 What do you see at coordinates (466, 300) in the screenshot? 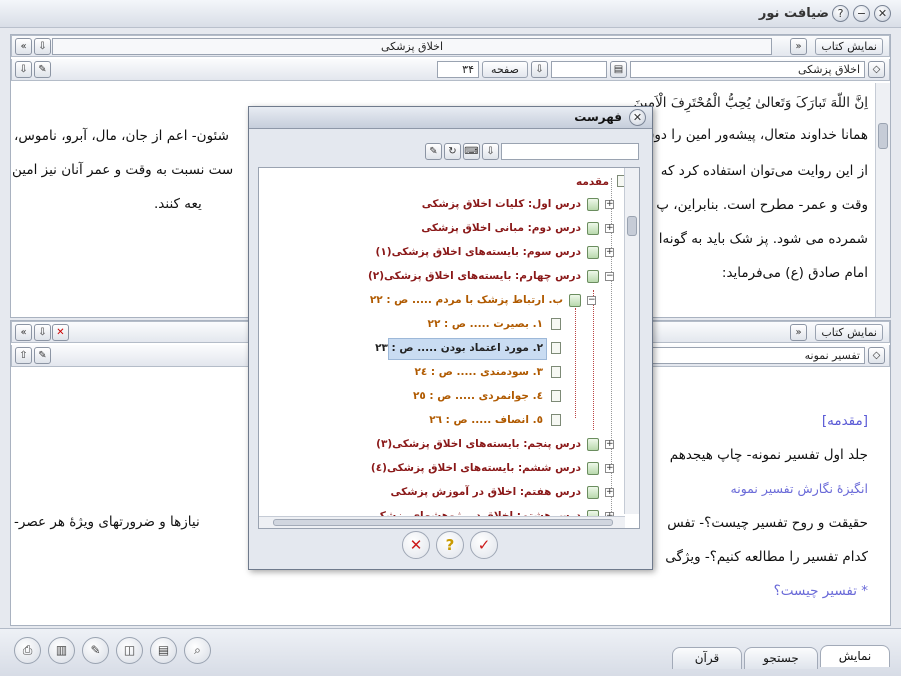
I see `list-item: ب. ارتباط پزشک با مردم ..... ص : ۲۲` at bounding box center [466, 300].